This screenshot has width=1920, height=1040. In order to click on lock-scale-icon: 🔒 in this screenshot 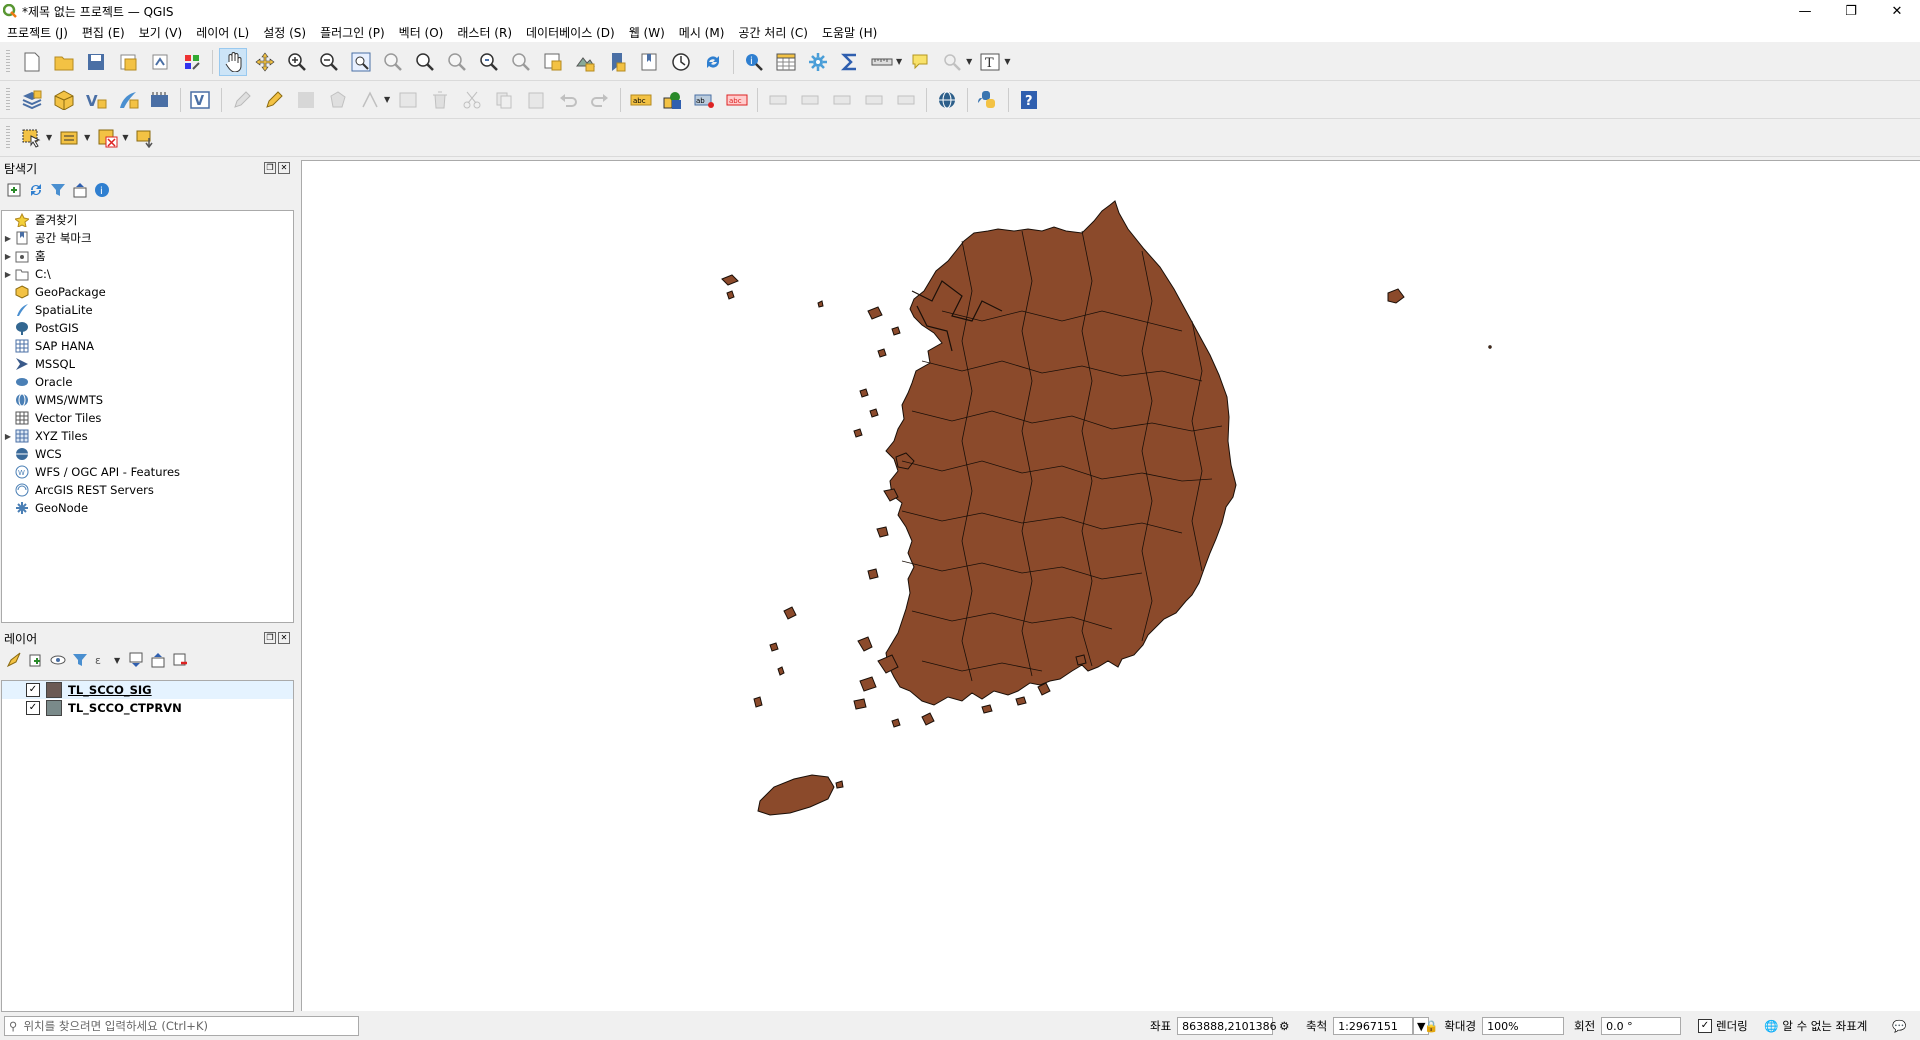, I will do `click(1431, 1026)`.